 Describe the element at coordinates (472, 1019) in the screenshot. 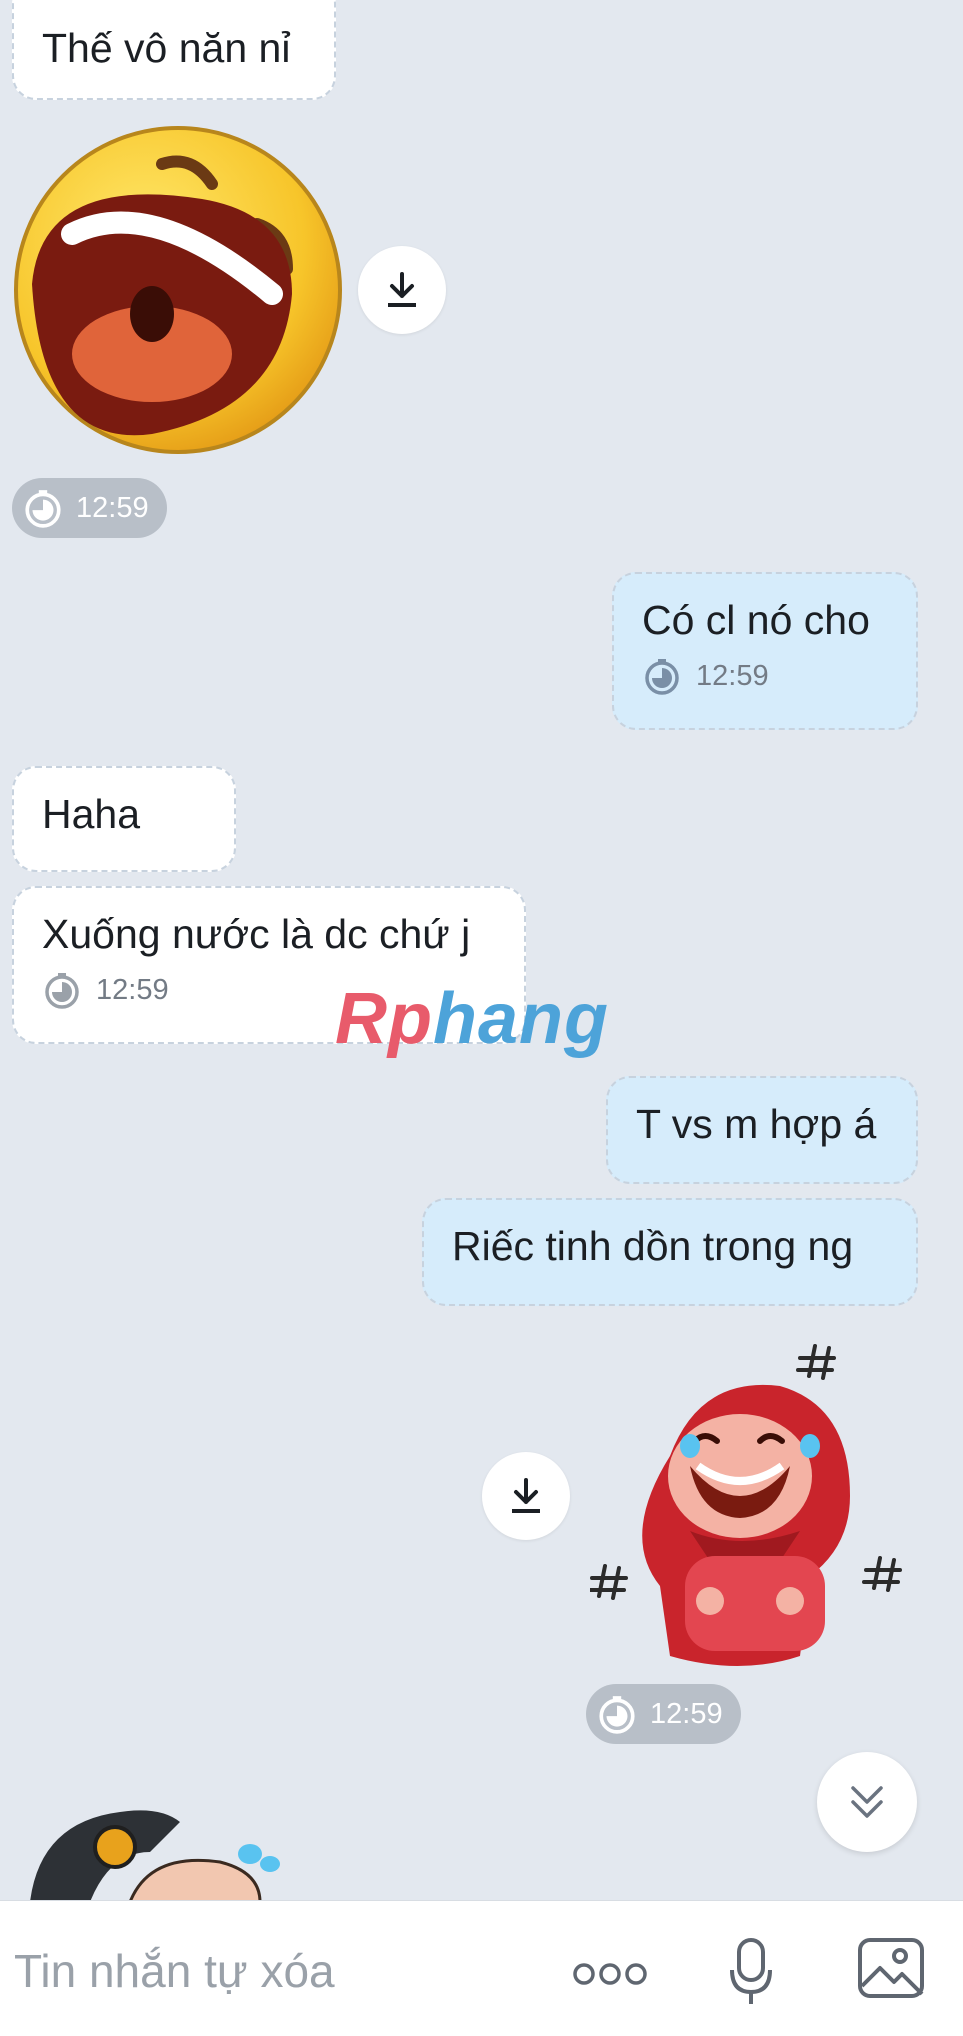

I see `watermark-logo: Rphang` at that location.